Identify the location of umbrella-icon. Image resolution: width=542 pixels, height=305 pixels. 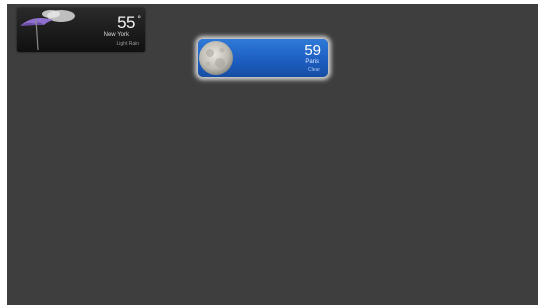
(47, 30).